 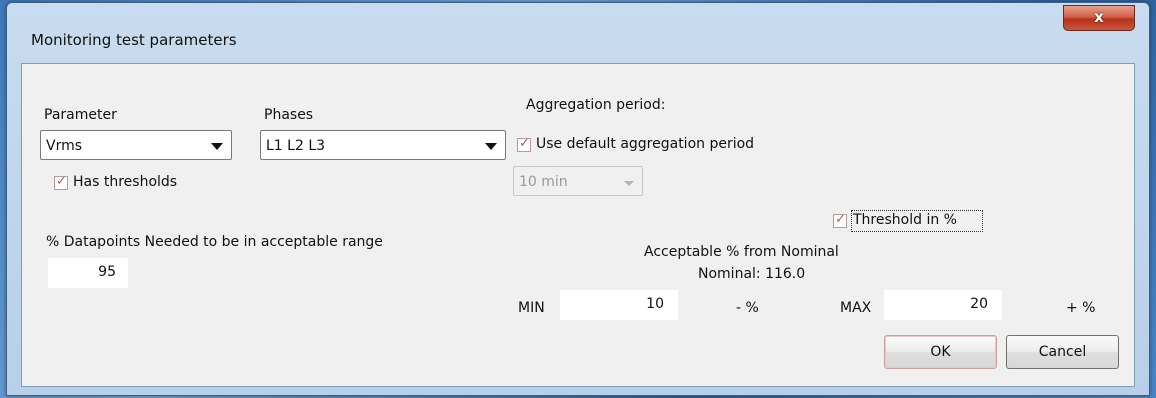 What do you see at coordinates (80, 115) in the screenshot?
I see `parameter-label: Parameter` at bounding box center [80, 115].